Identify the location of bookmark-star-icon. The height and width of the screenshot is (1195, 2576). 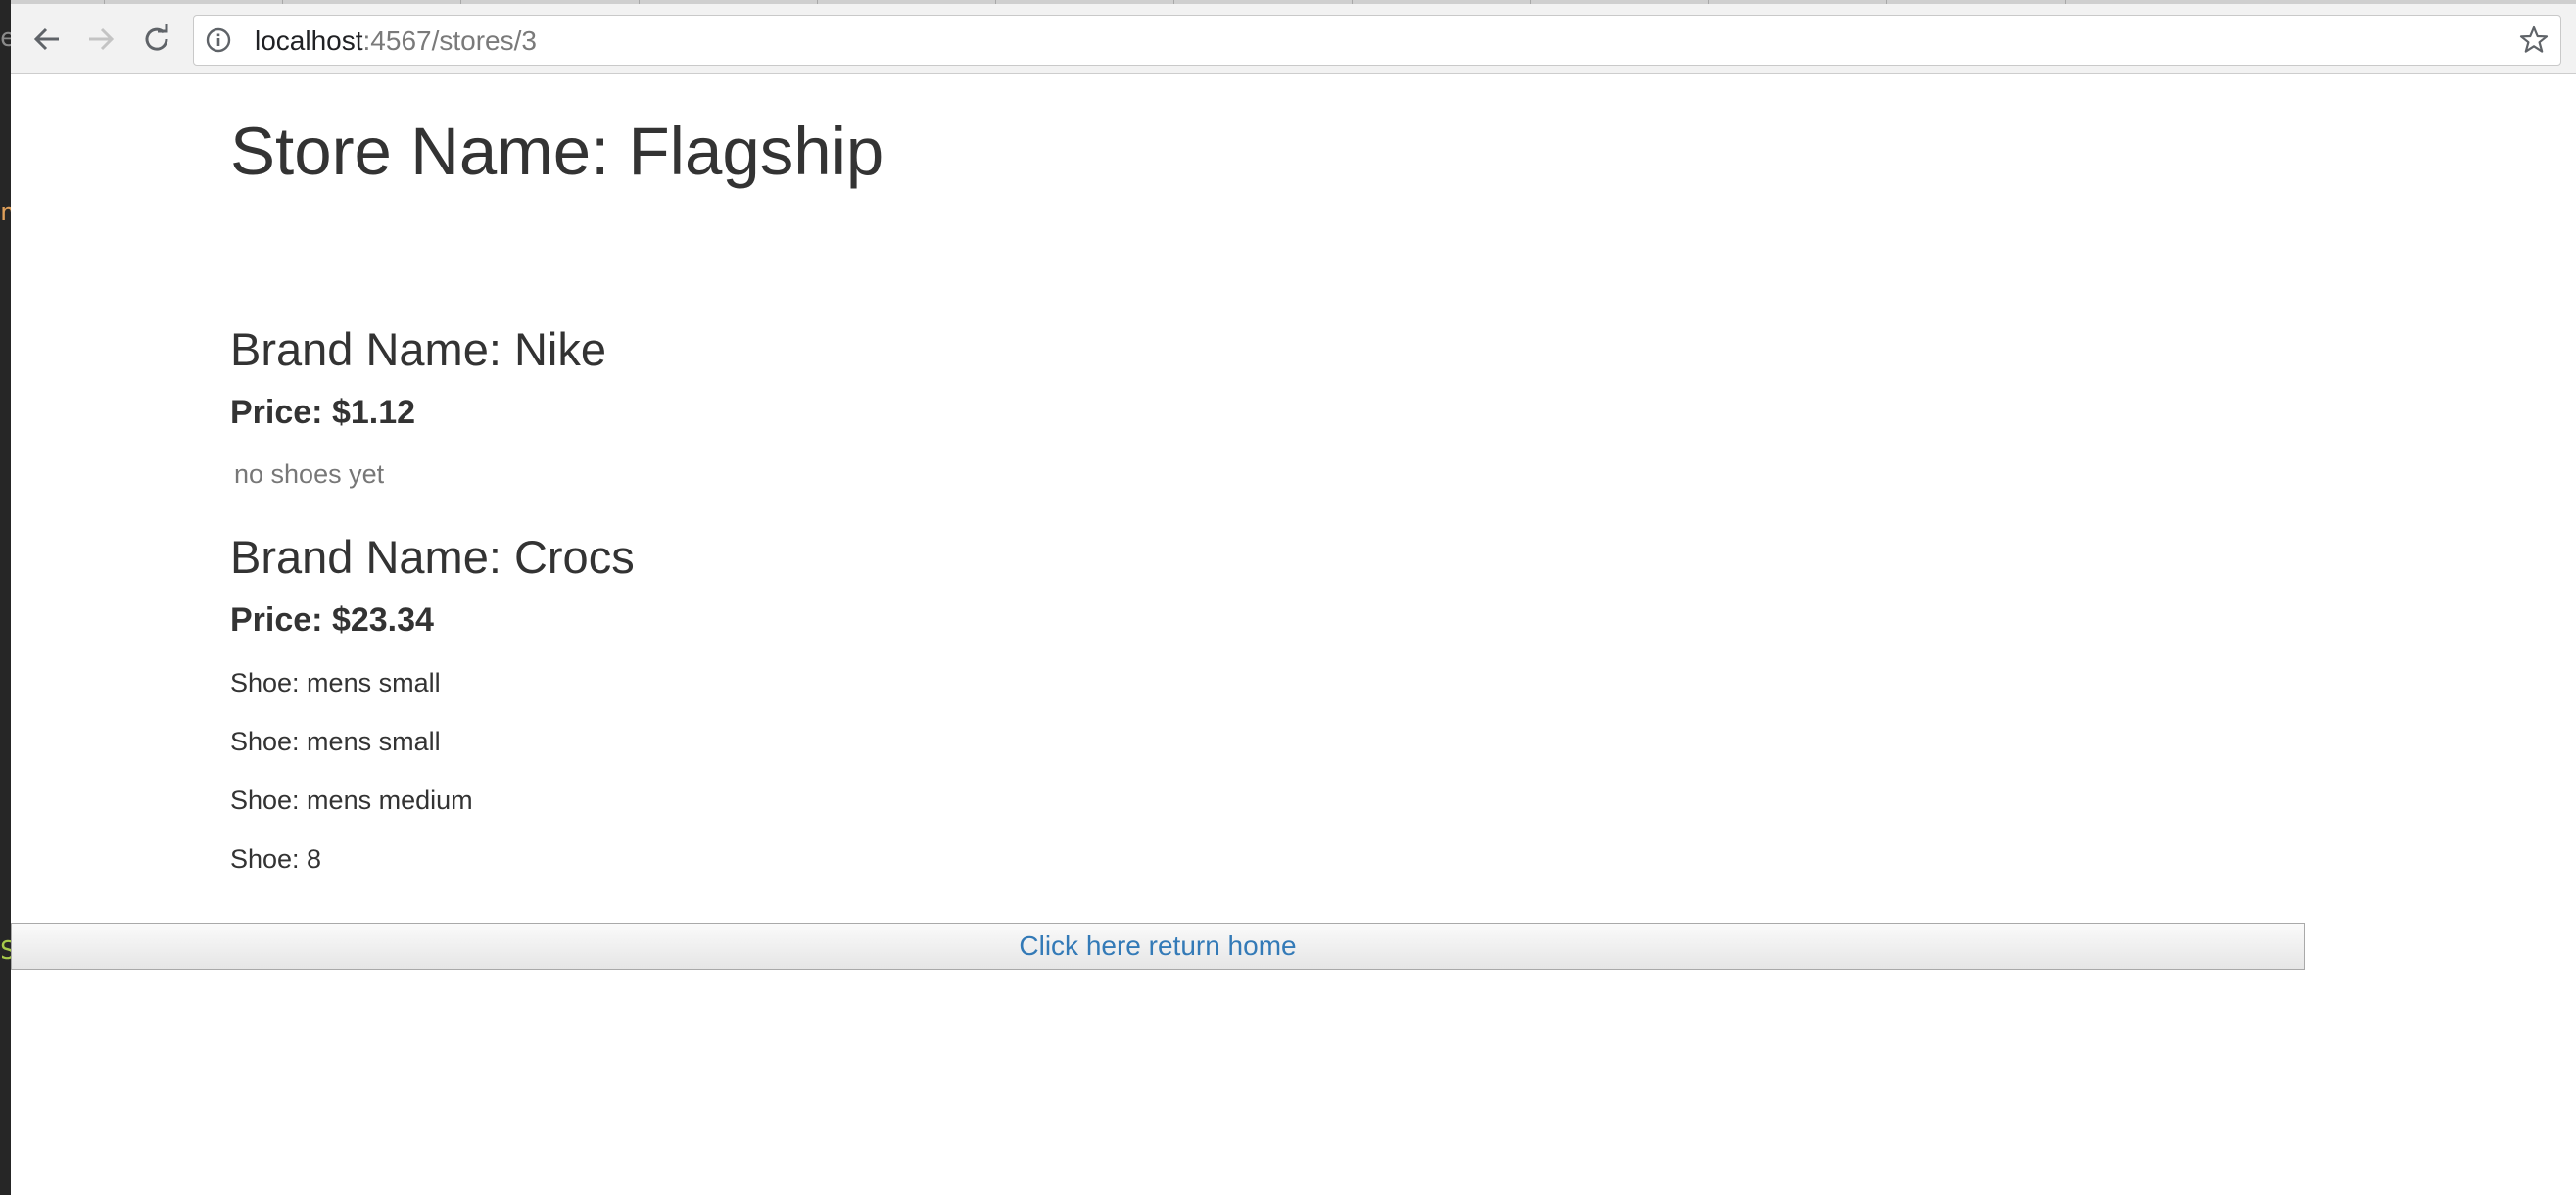
(2534, 40).